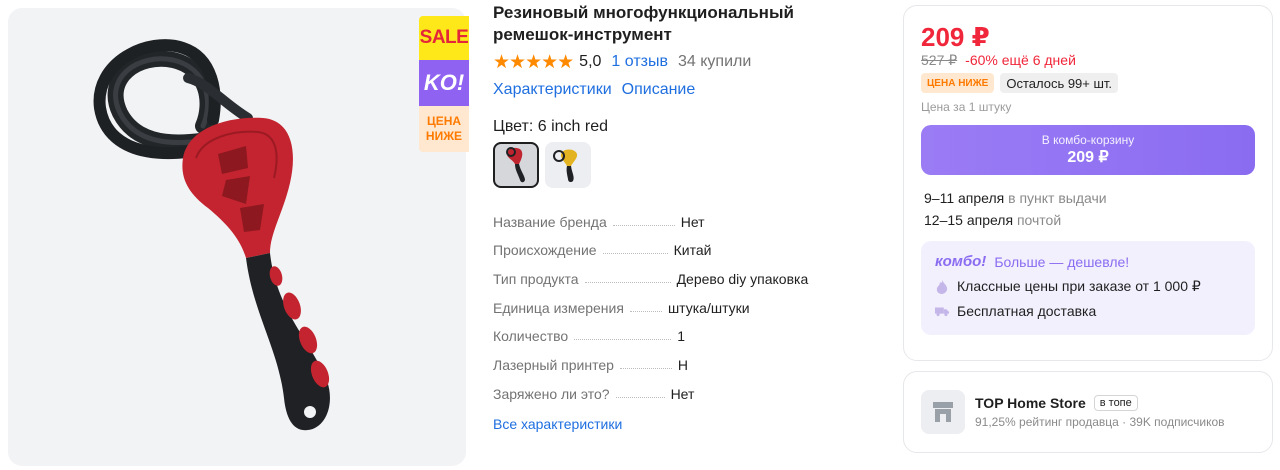 This screenshot has height=470, width=1280. I want to click on swatch-red, so click(516, 165).